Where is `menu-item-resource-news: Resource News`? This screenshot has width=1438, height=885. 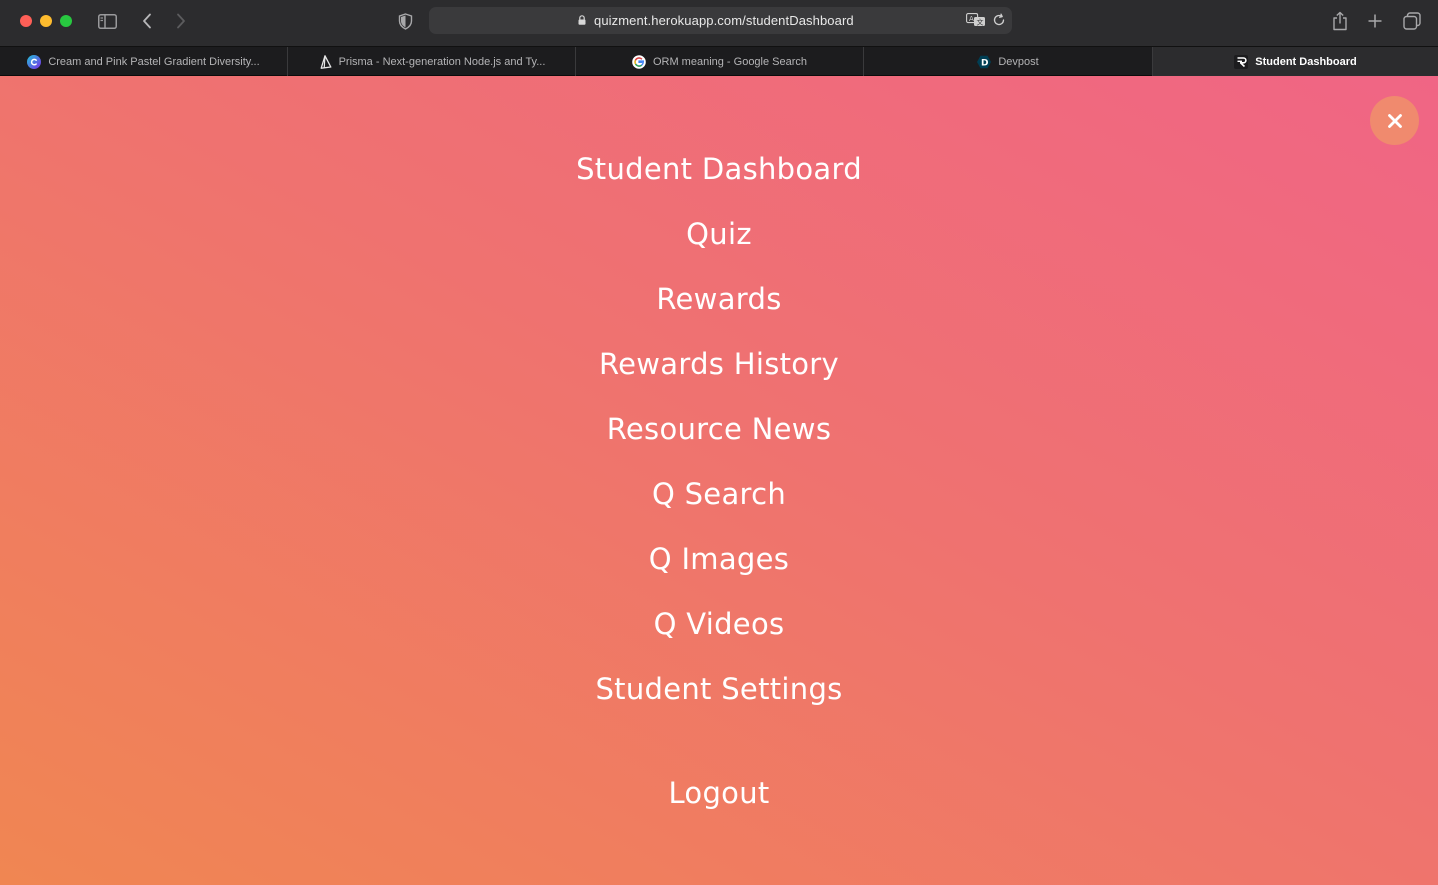
menu-item-resource-news: Resource News is located at coordinates (719, 429).